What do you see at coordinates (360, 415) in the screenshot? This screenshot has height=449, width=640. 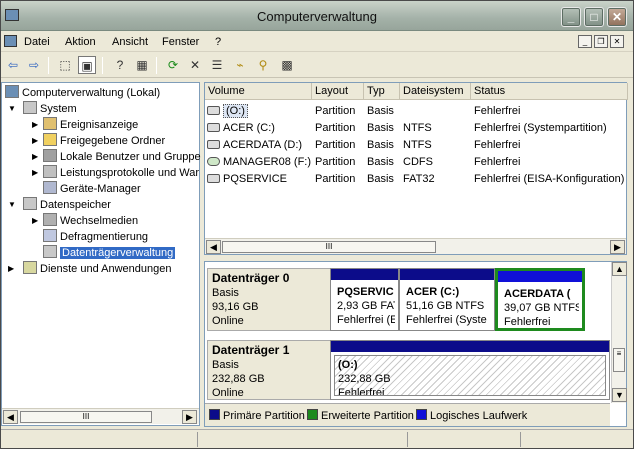 I see `legend-extended: Erweiterte Partition` at bounding box center [360, 415].